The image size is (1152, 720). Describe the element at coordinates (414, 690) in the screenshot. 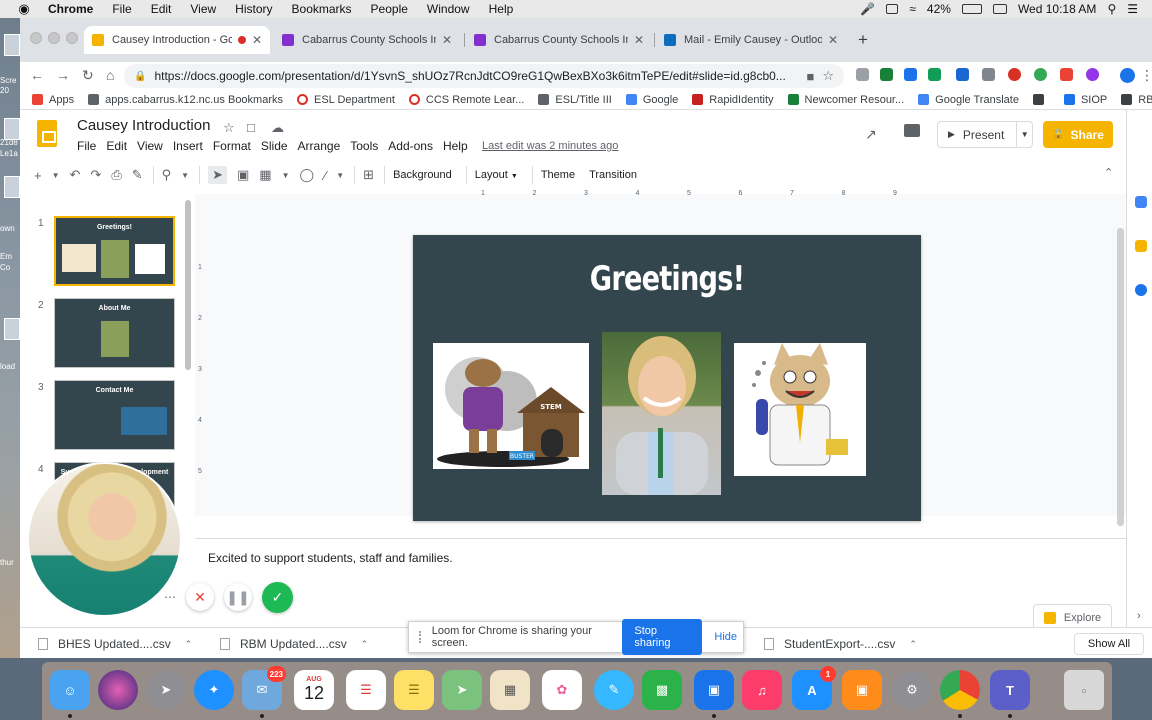

I see `notes-icon: ☰` at that location.